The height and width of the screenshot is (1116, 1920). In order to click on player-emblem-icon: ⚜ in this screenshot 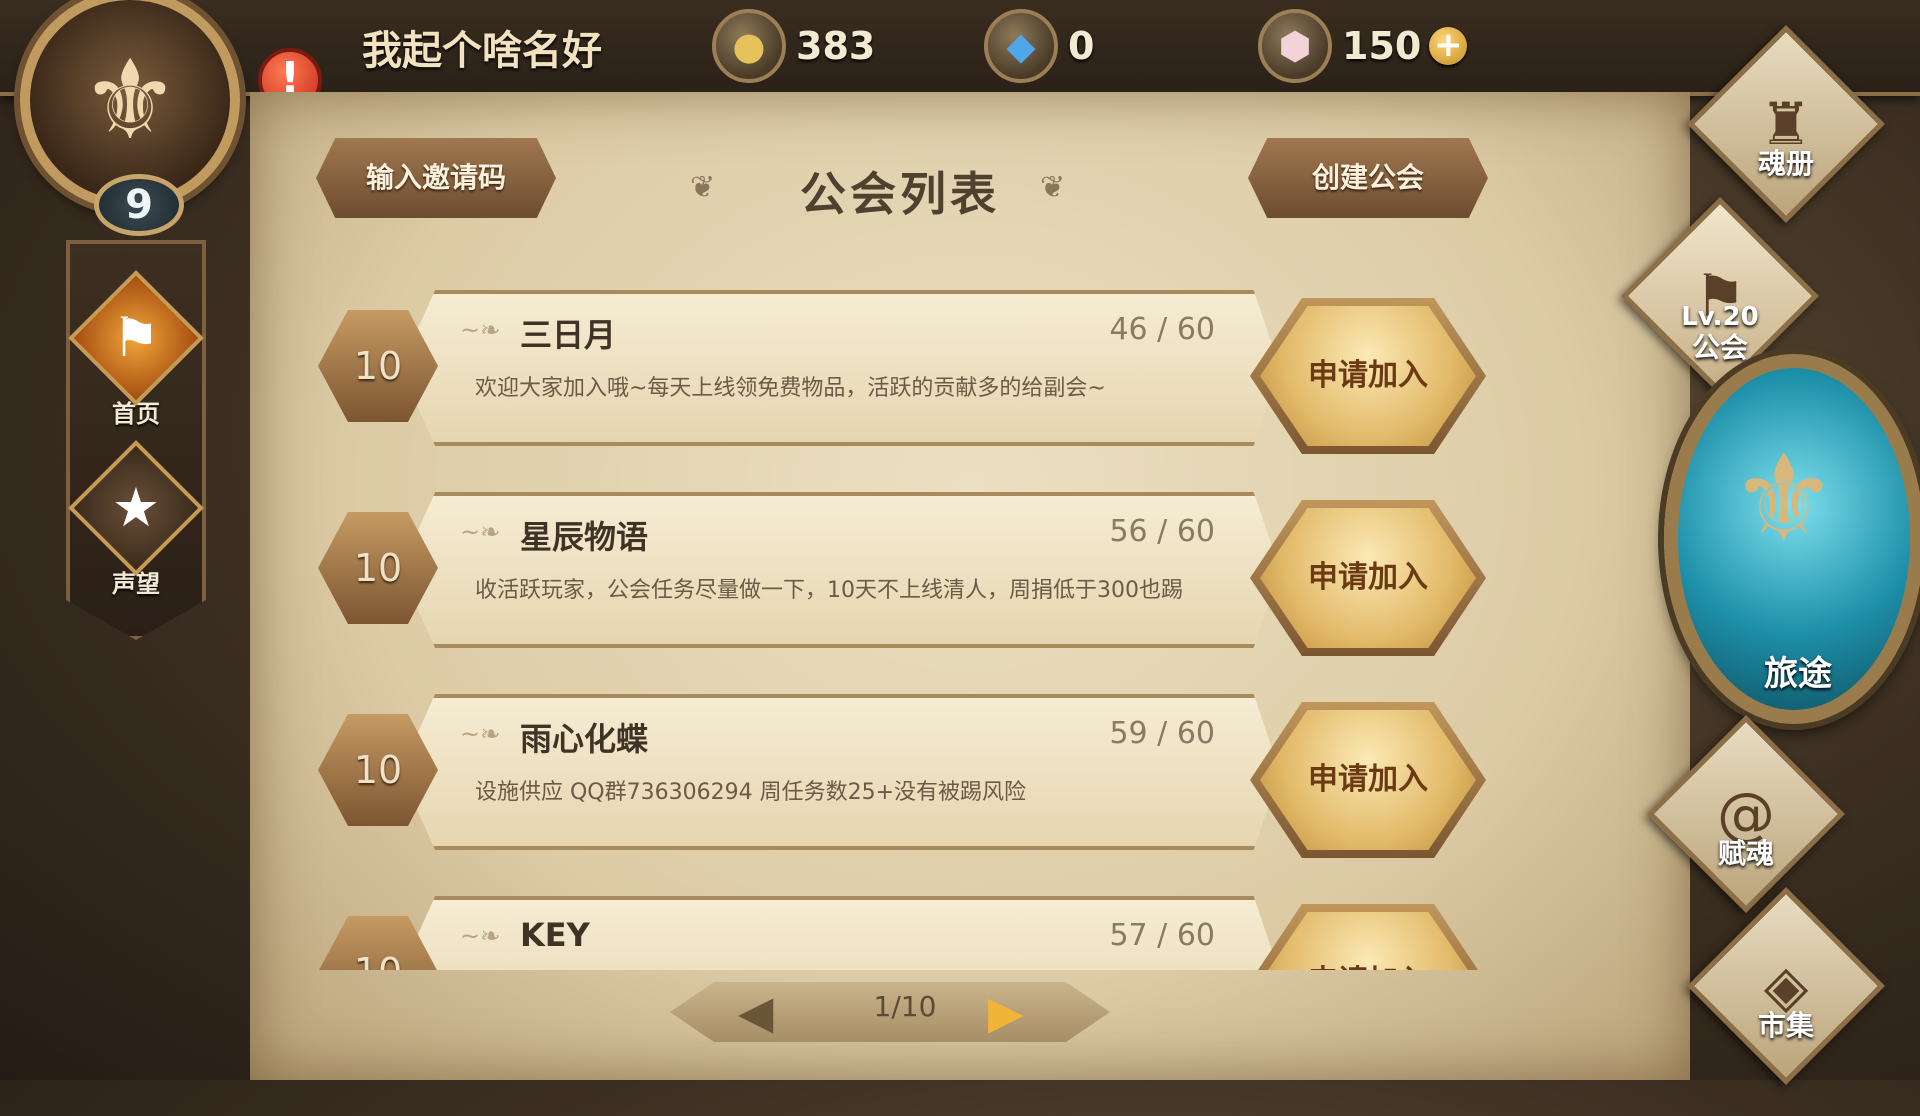, I will do `click(130, 100)`.